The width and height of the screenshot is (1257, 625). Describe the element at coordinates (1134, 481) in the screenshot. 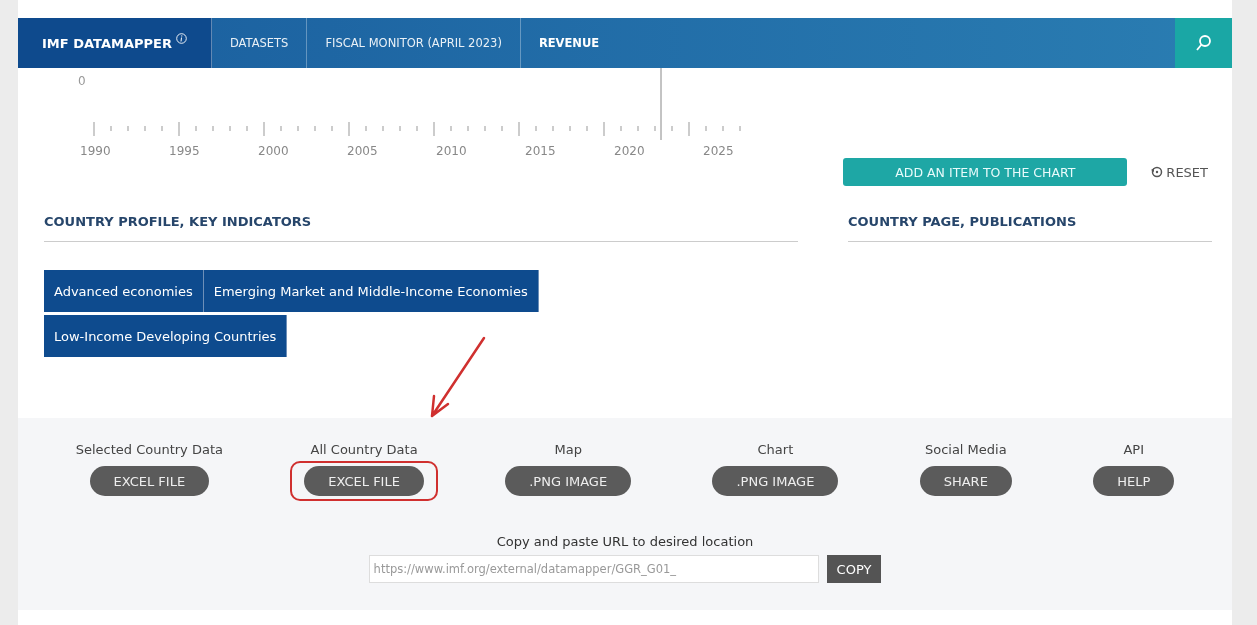

I see `download-button: HELP` at that location.